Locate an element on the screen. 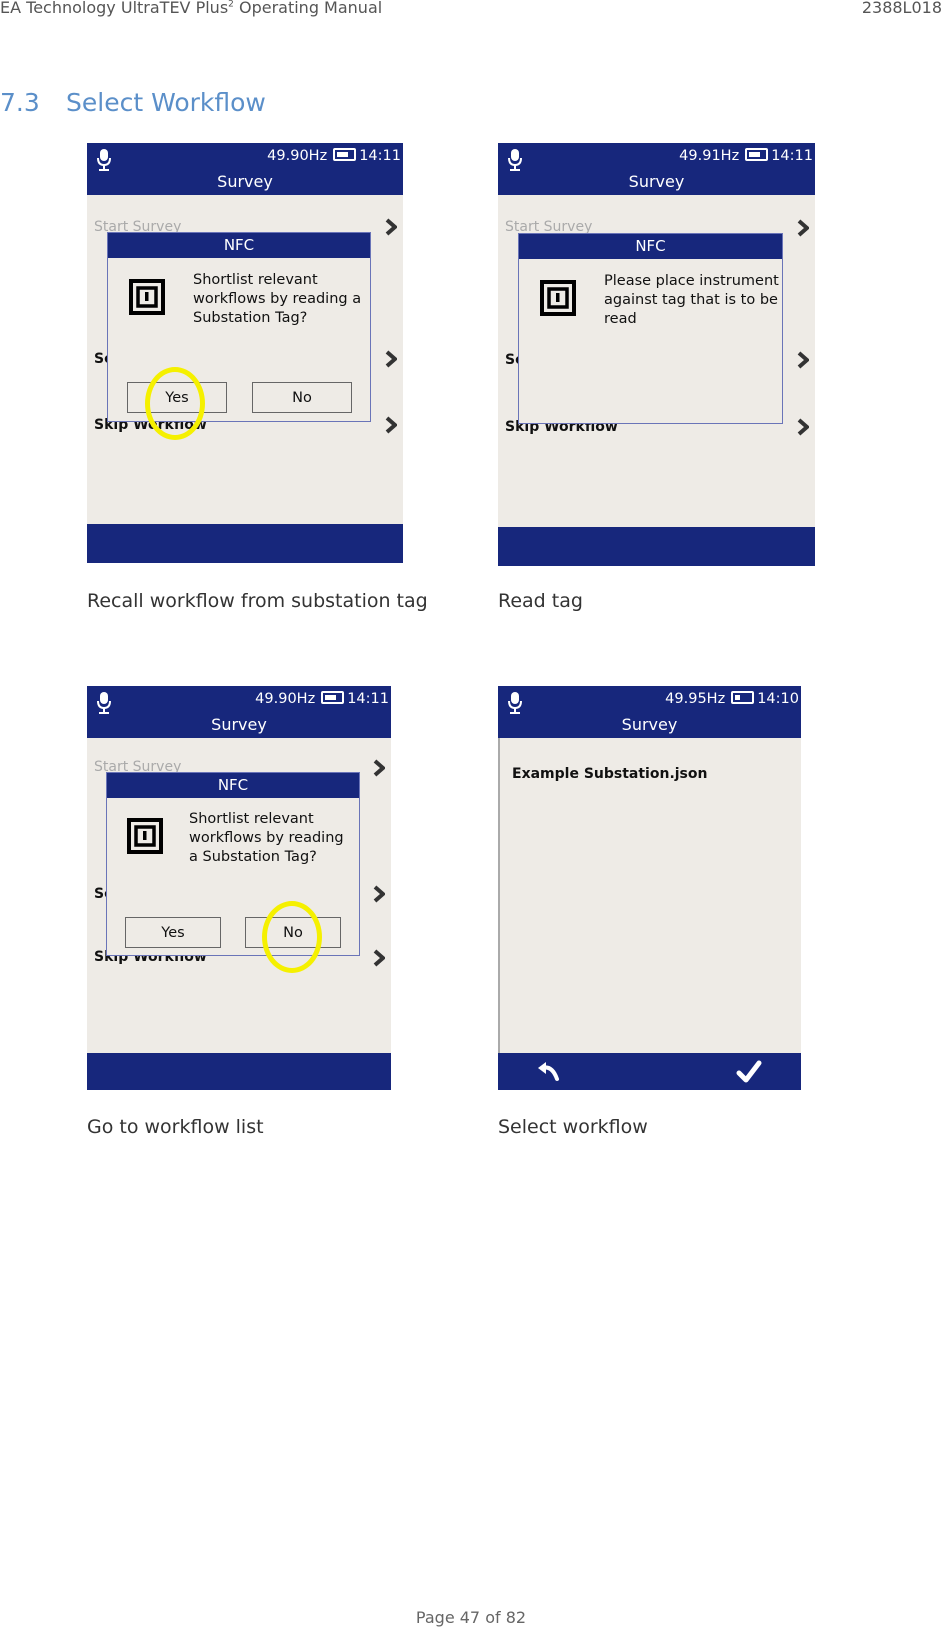 The width and height of the screenshot is (942, 1632). section-number: 7.3 is located at coordinates (20, 102).